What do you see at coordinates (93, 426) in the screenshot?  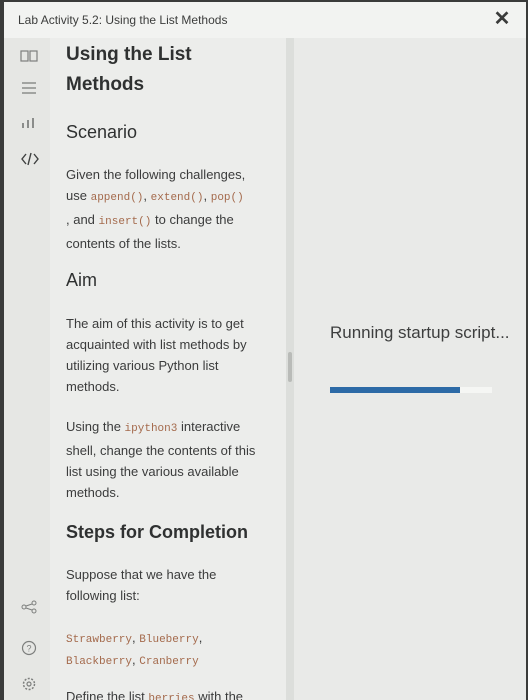 I see `using-line-start: Using the` at bounding box center [93, 426].